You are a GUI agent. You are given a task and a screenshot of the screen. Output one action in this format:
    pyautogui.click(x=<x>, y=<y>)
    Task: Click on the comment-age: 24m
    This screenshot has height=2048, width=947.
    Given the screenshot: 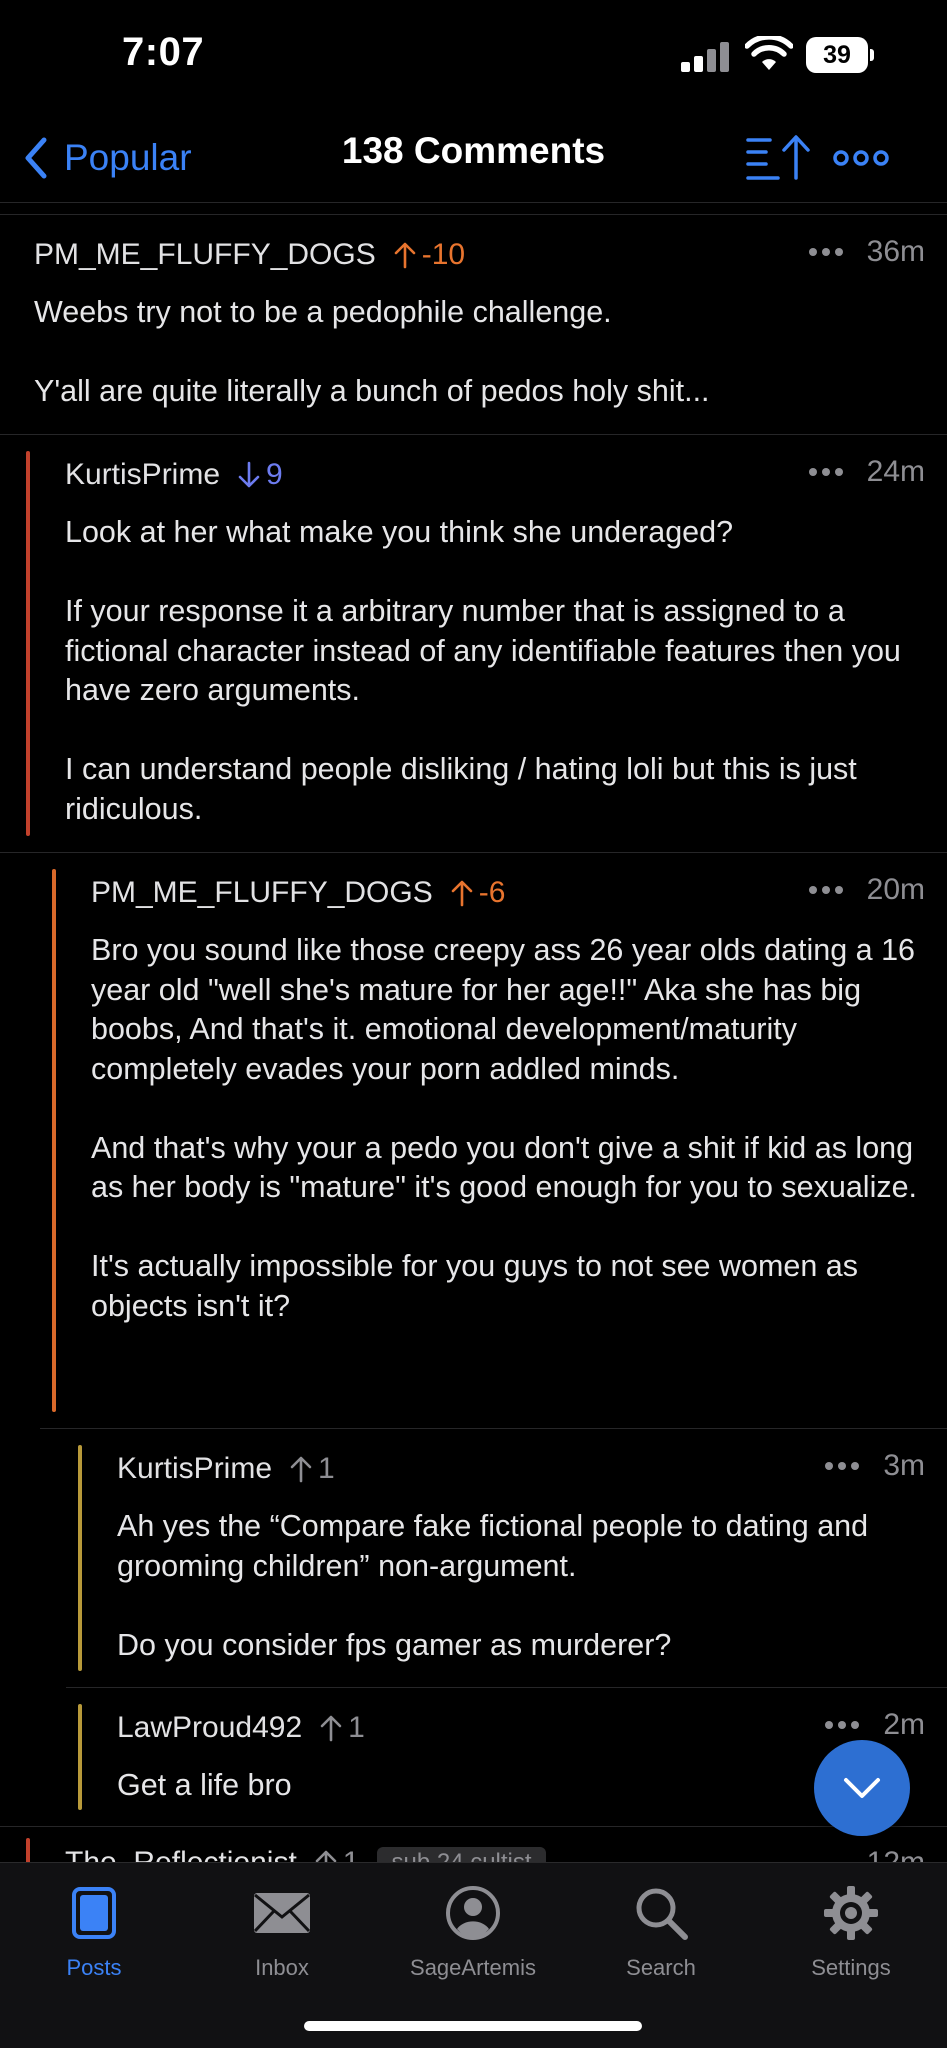 What is the action you would take?
    pyautogui.click(x=895, y=471)
    